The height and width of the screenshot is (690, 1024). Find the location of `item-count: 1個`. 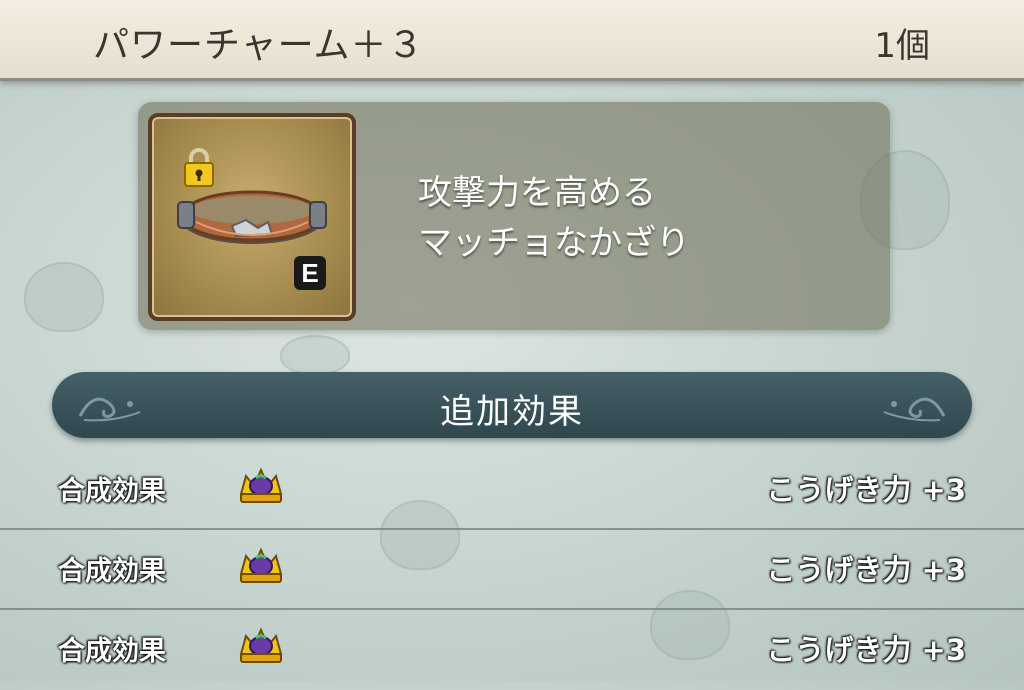

item-count: 1個 is located at coordinates (902, 46).